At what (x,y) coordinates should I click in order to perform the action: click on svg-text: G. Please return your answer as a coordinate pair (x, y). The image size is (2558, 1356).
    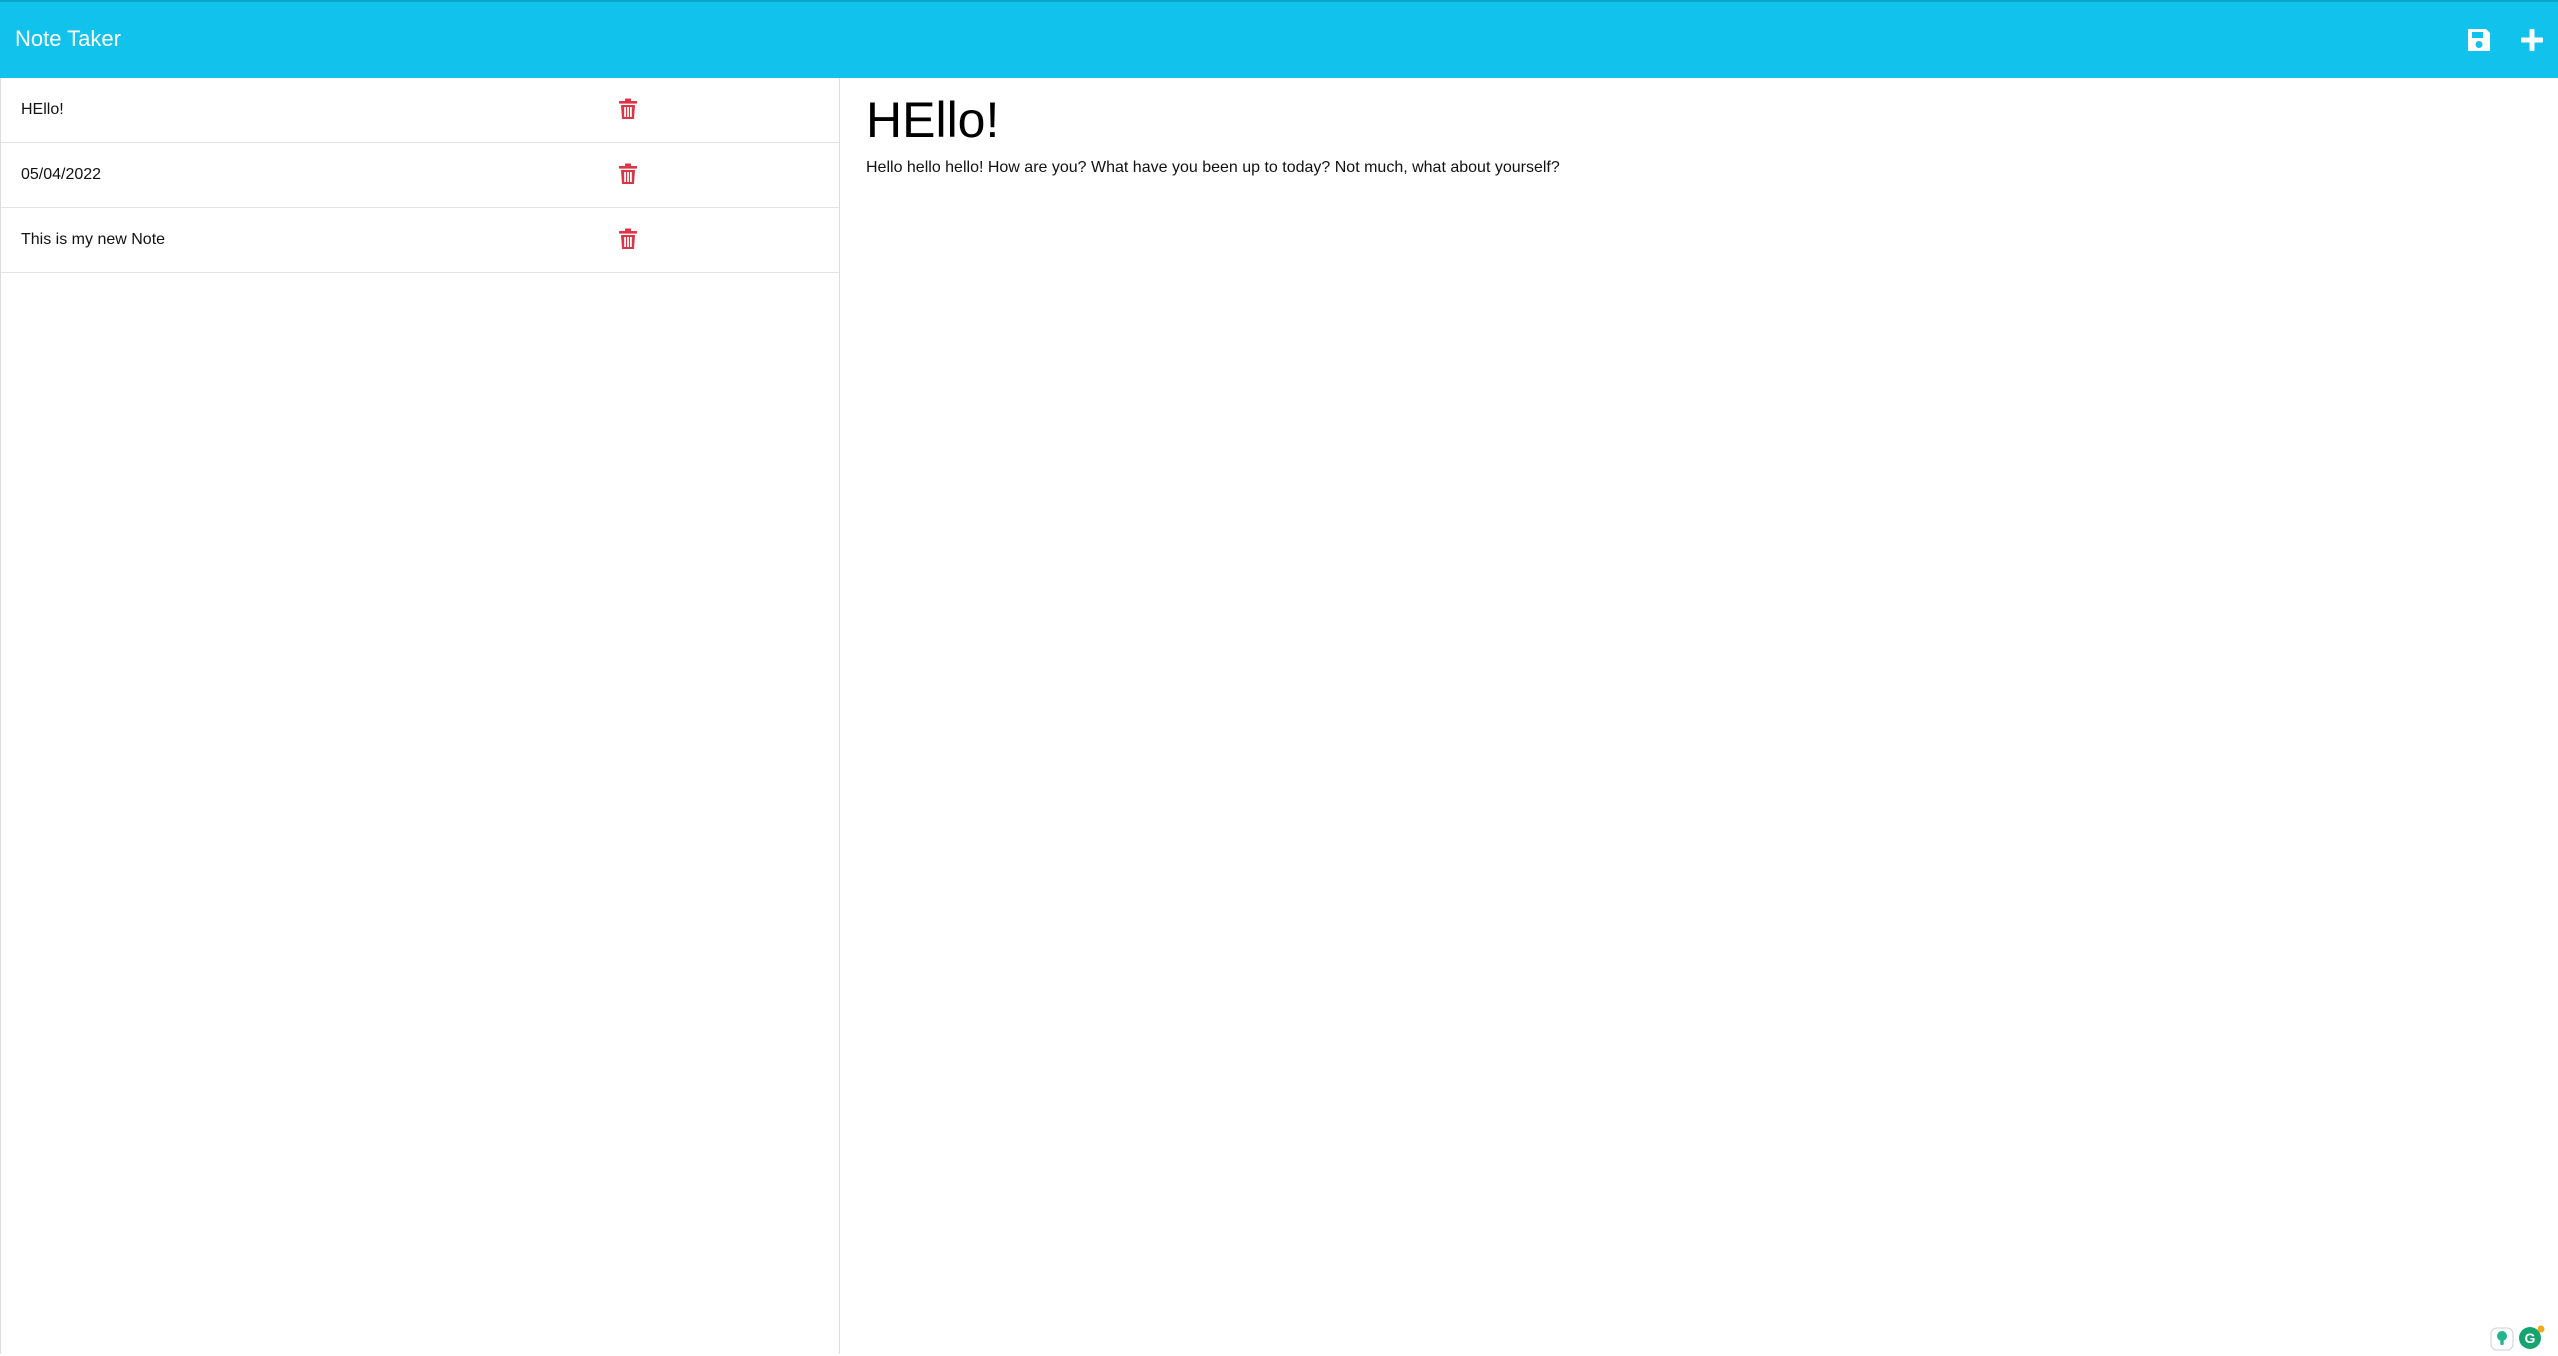
    Looking at the image, I should click on (2530, 1338).